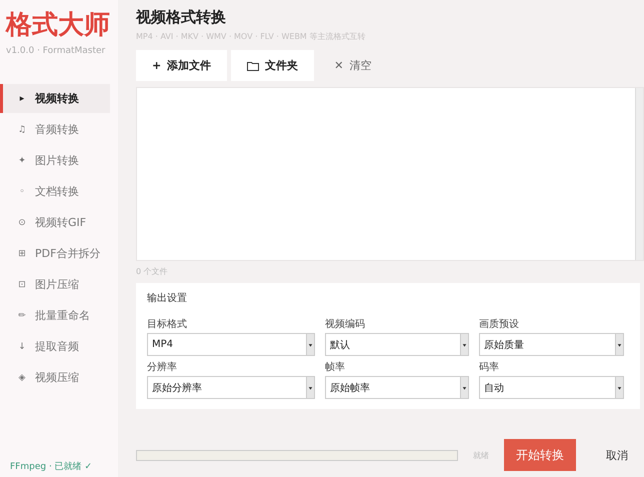 This screenshot has height=477, width=644. Describe the element at coordinates (51, 466) in the screenshot. I see `ffmpeg-status: FFmpeg · 已就绪 ✓` at that location.